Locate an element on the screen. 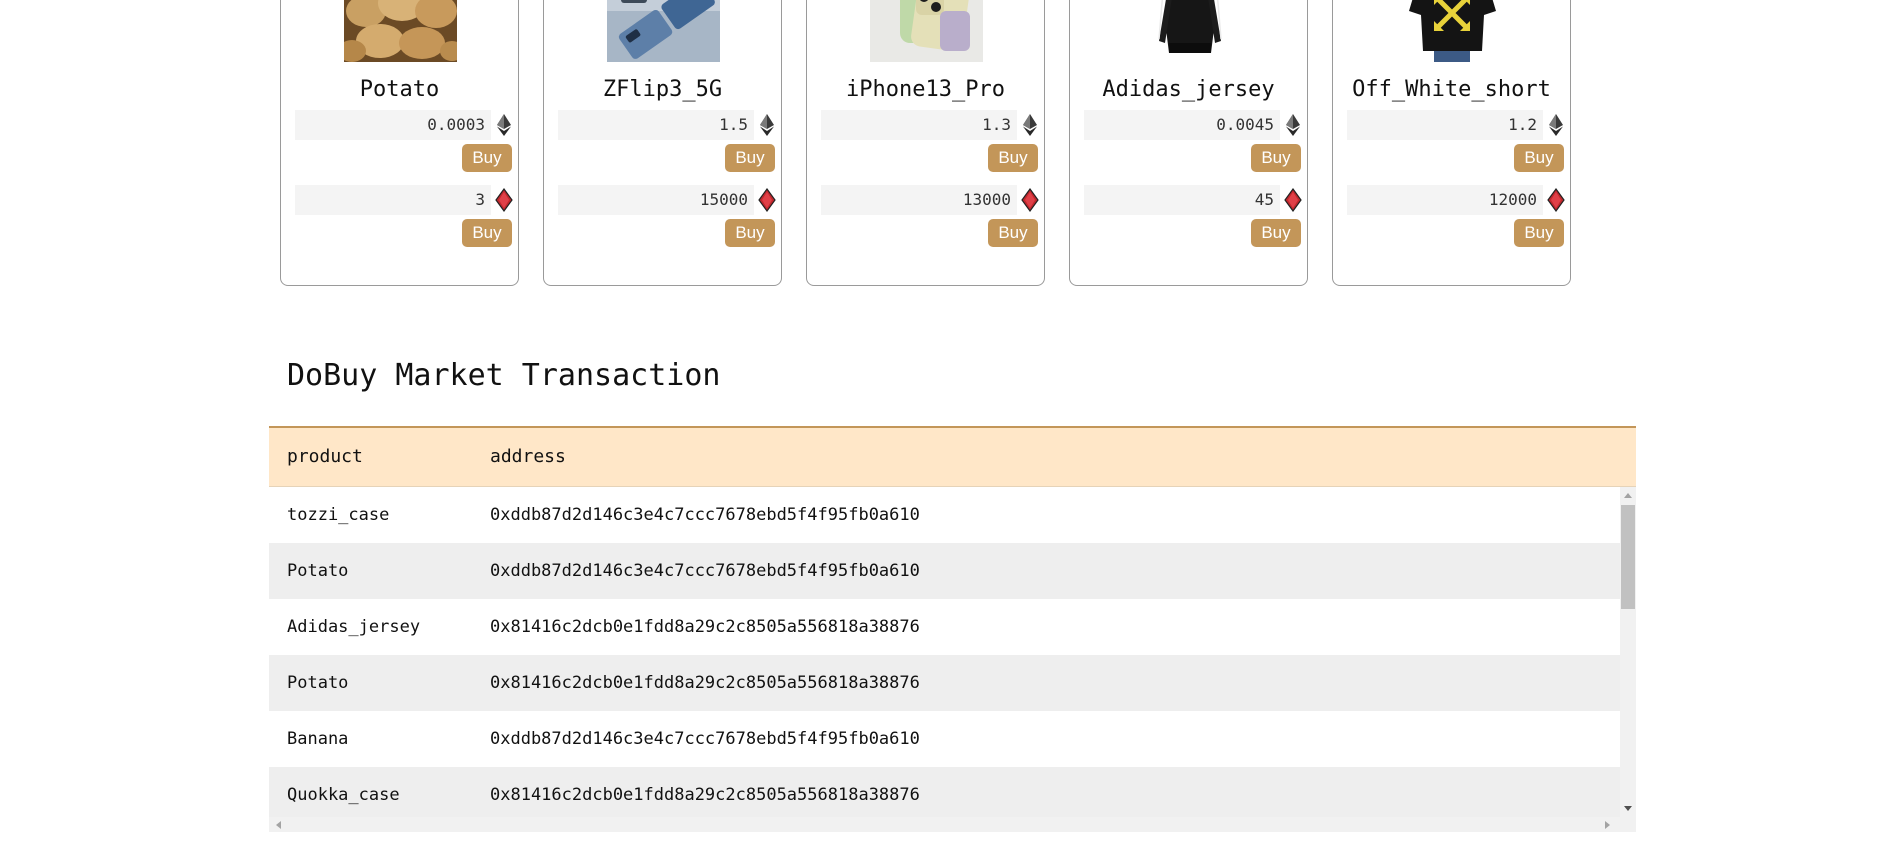 This screenshot has height=850, width=1900. cell-product: Quokka_case is located at coordinates (343, 795).